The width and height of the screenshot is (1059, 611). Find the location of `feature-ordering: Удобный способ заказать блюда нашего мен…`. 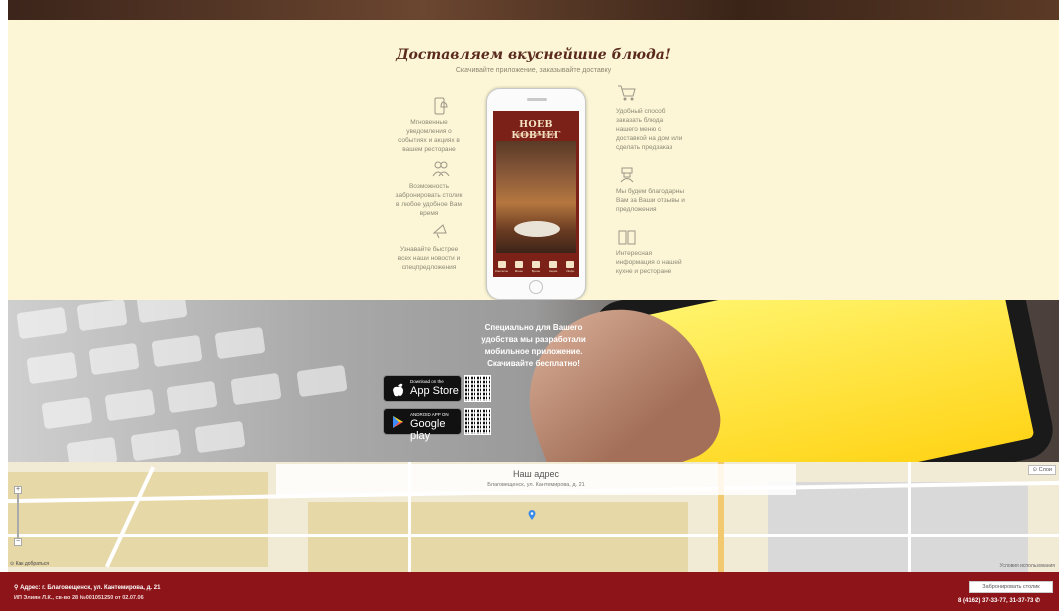

feature-ordering: Удобный способ заказать блюда нашего мен… is located at coordinates (649, 129).